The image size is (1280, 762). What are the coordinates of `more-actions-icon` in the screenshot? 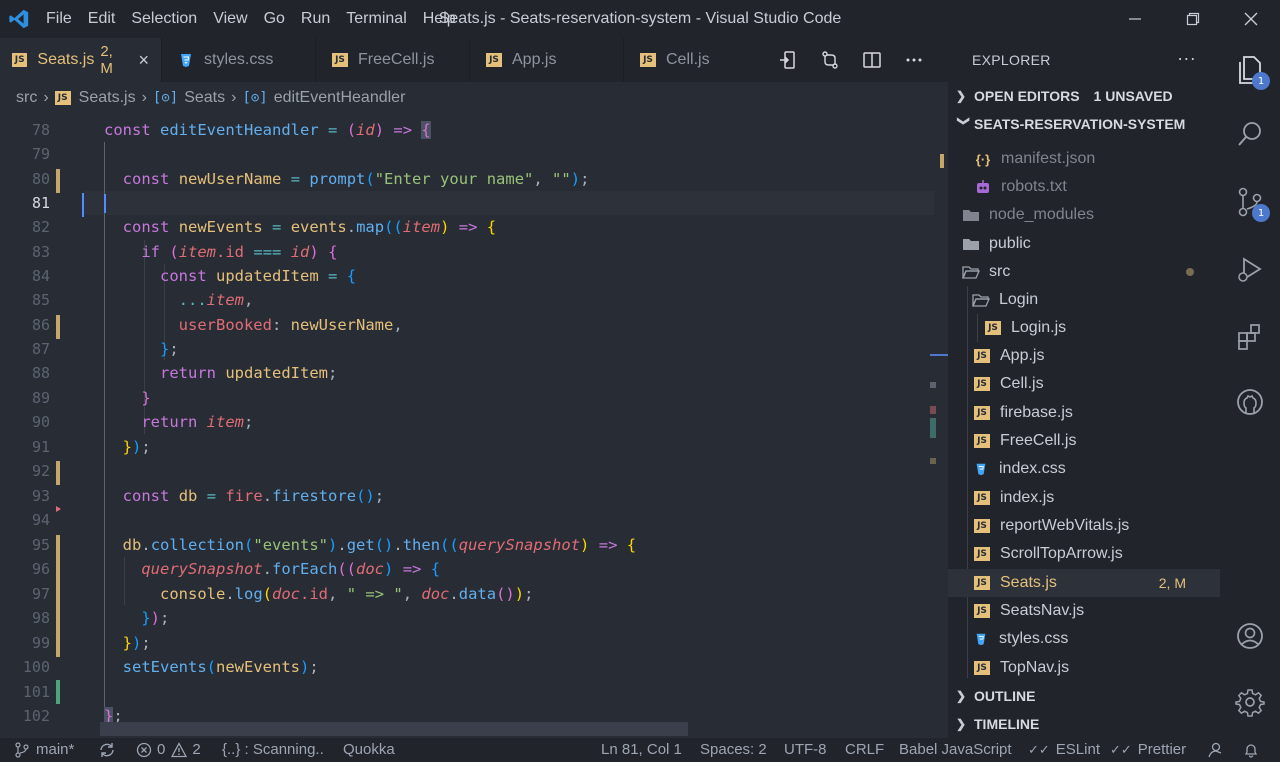 It's located at (914, 60).